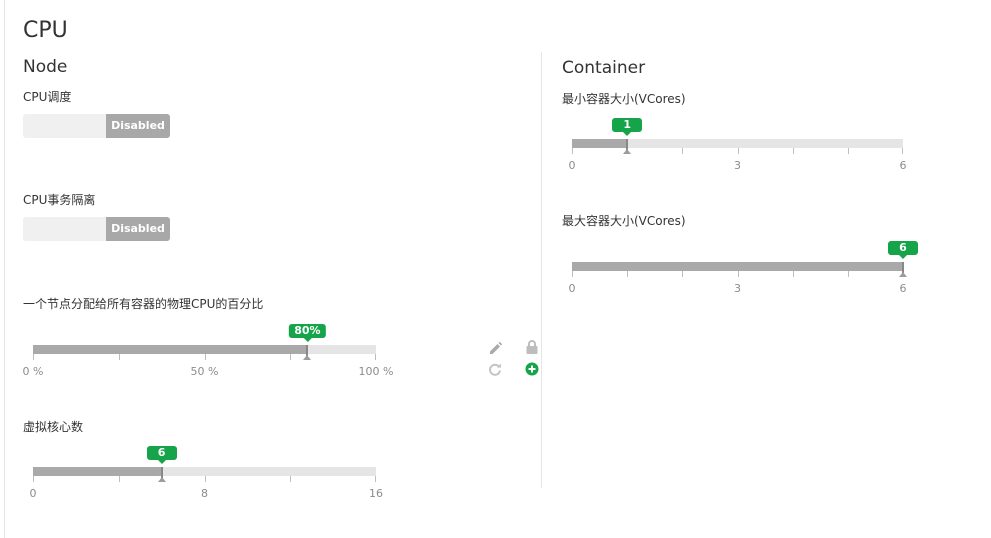 This screenshot has width=991, height=538. Describe the element at coordinates (738, 145) in the screenshot. I see `min-container-slider: 0 3 6 1` at that location.